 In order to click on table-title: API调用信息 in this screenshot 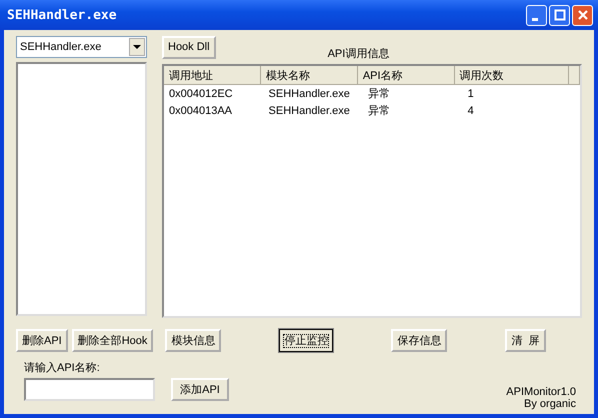, I will do `click(359, 53)`.